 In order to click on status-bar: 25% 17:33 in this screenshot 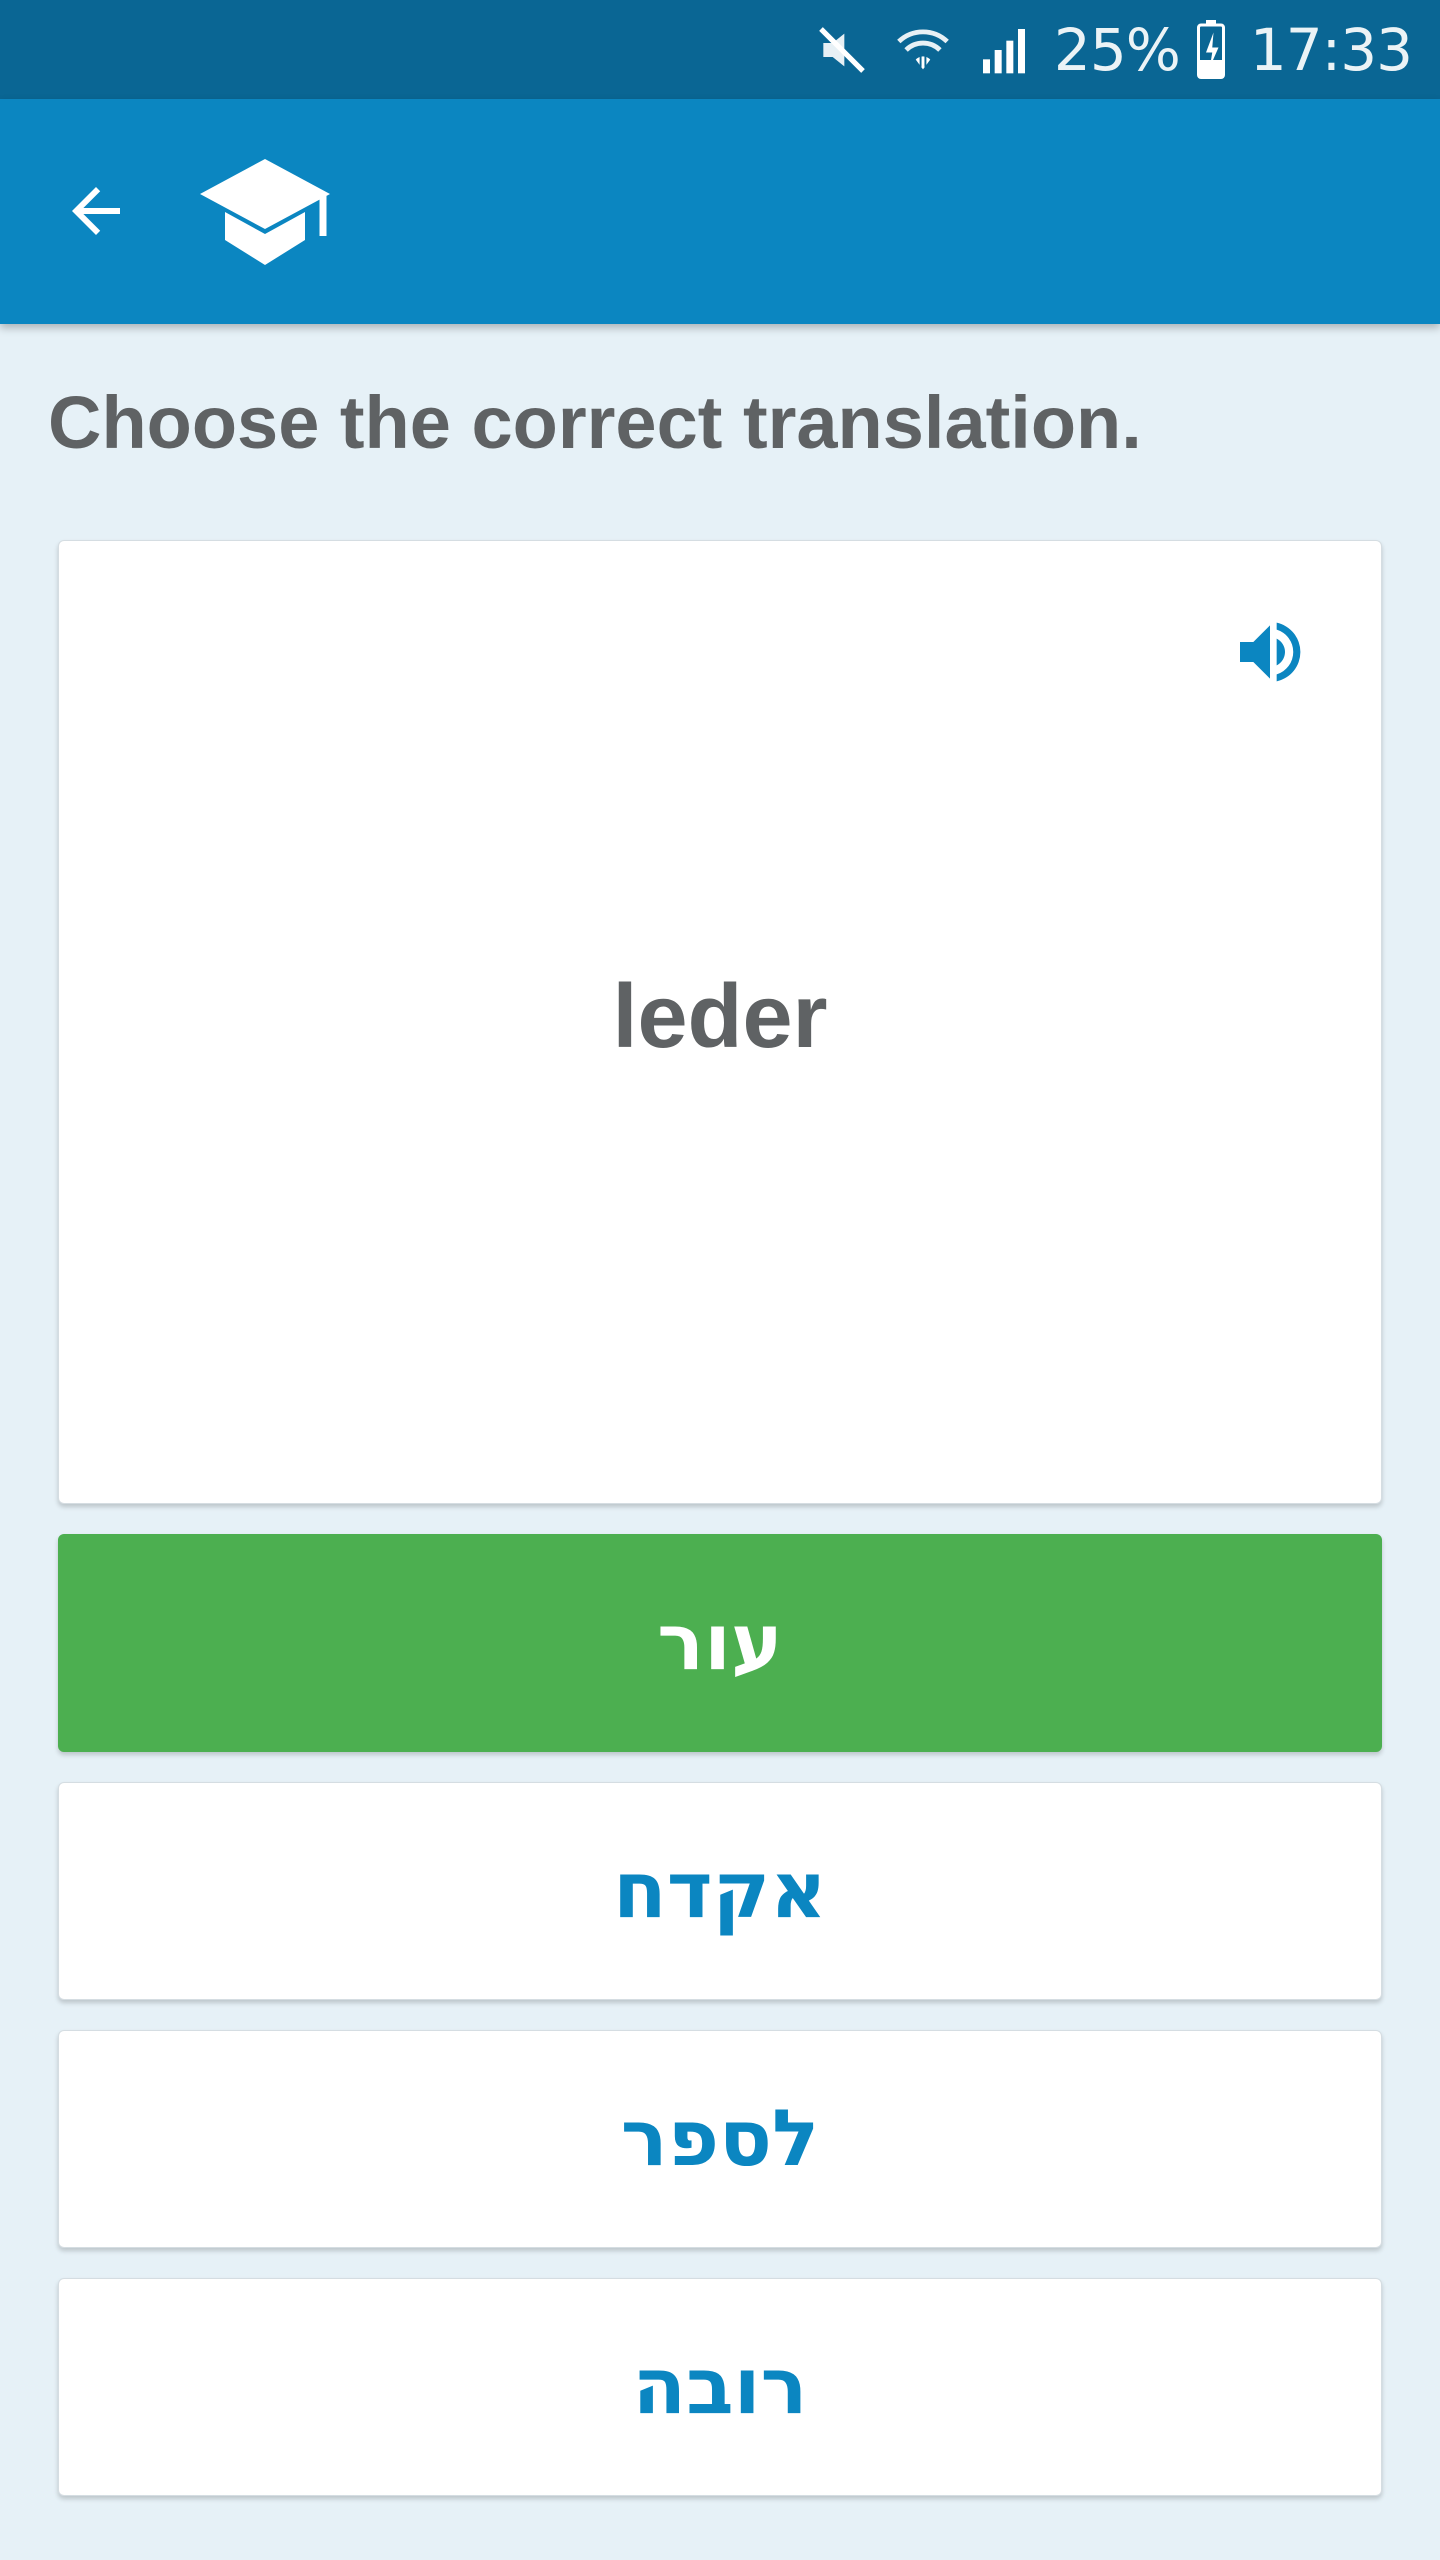, I will do `click(720, 49)`.